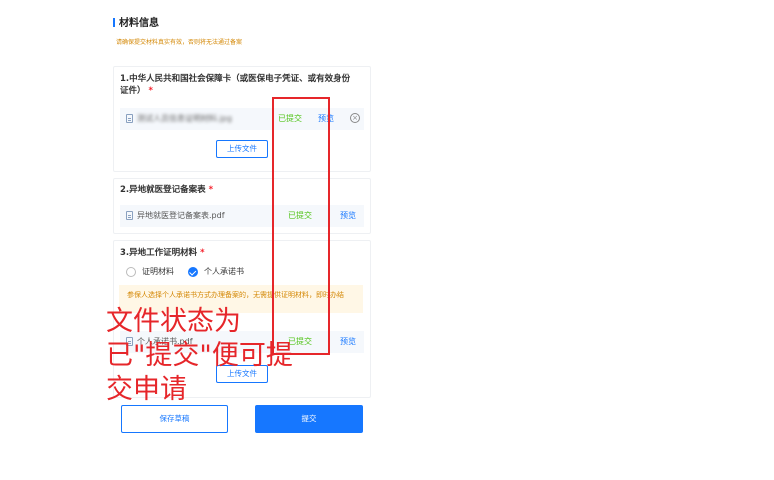  I want to click on material-1-title: 1.中华人民共和国社会保障卡（或医保电子凭证、或有效身份证件） *, so click(239, 85).